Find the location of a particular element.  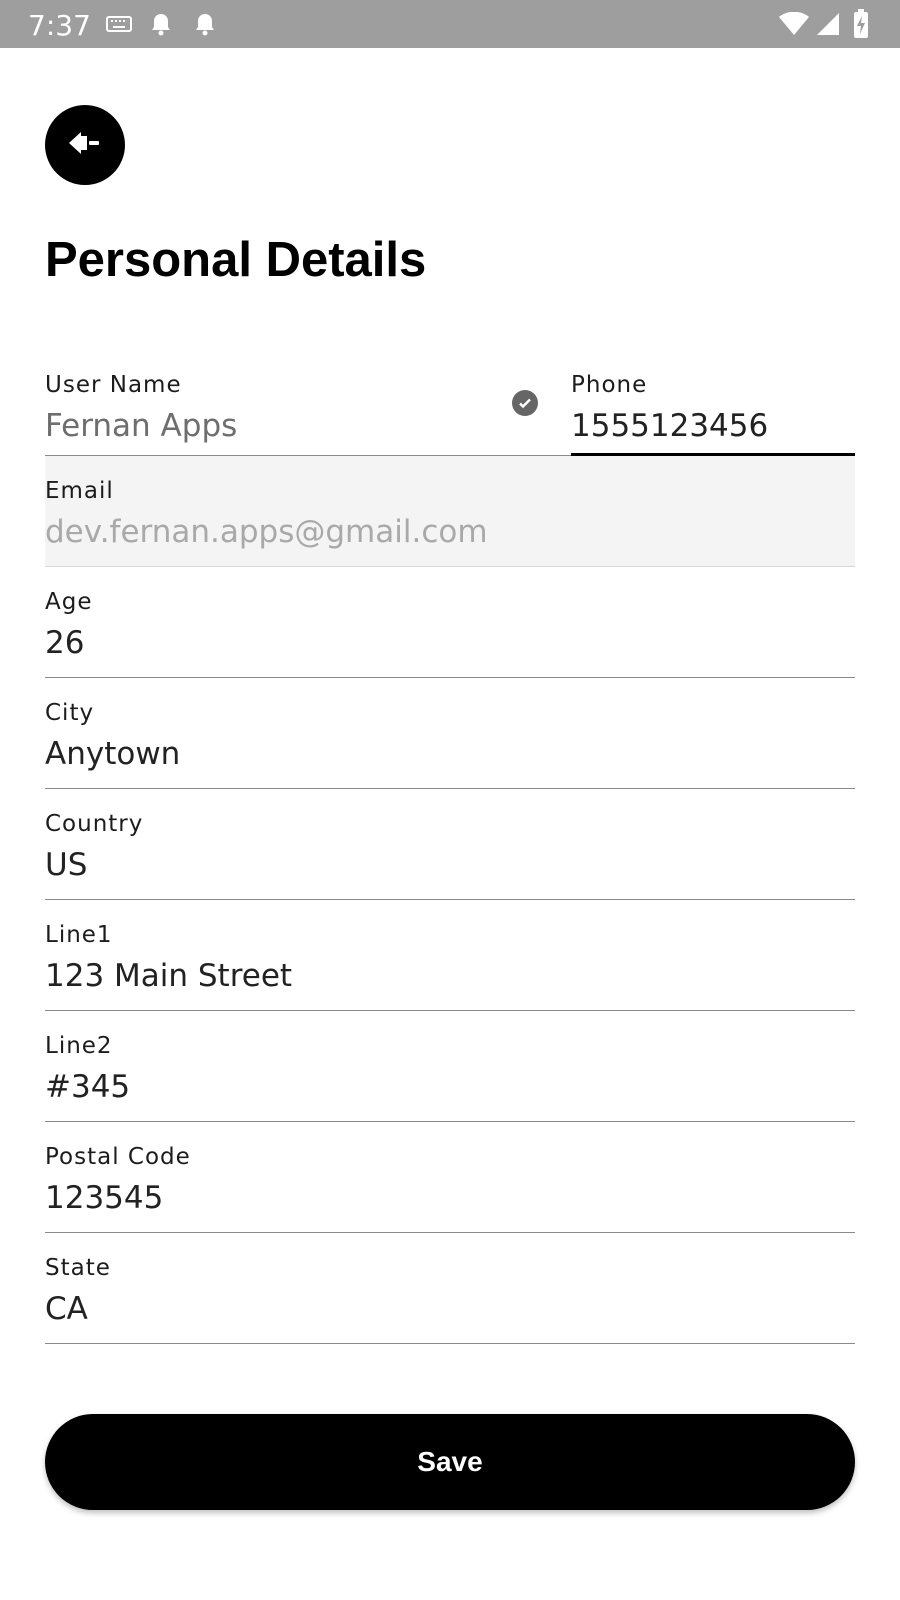

state-label: State is located at coordinates (78, 1268).